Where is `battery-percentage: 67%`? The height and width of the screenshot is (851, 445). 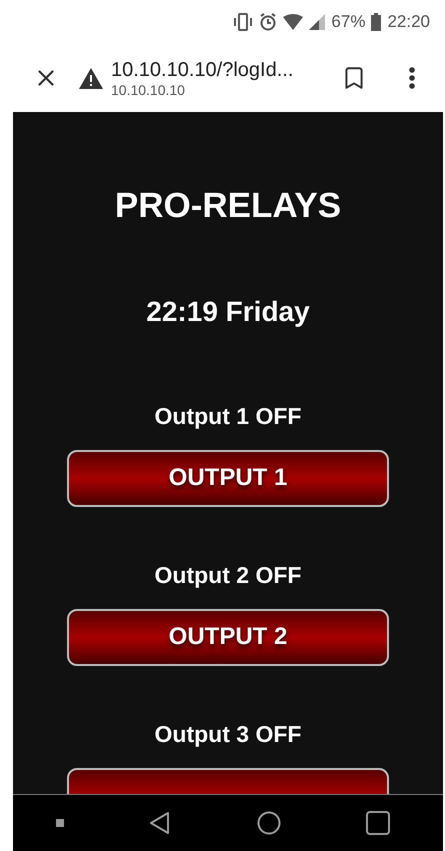 battery-percentage: 67% is located at coordinates (348, 22).